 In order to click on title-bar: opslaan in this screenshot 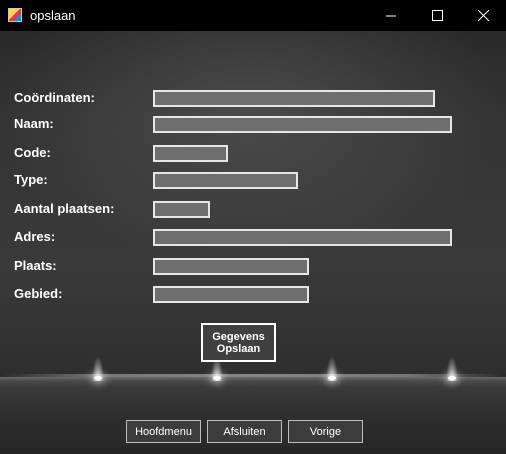, I will do `click(253, 15)`.